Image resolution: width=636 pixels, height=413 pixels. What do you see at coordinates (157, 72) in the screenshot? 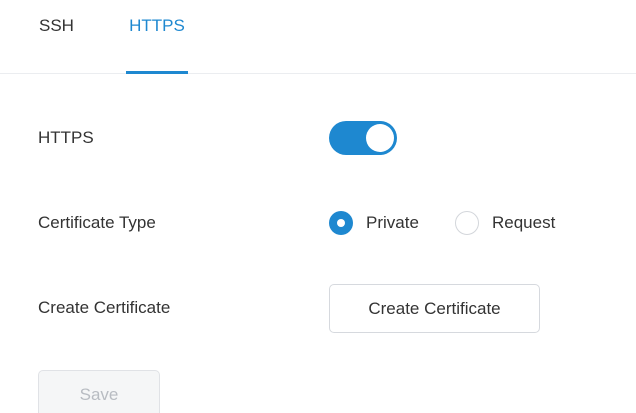
I see `active-tab-indicator` at bounding box center [157, 72].